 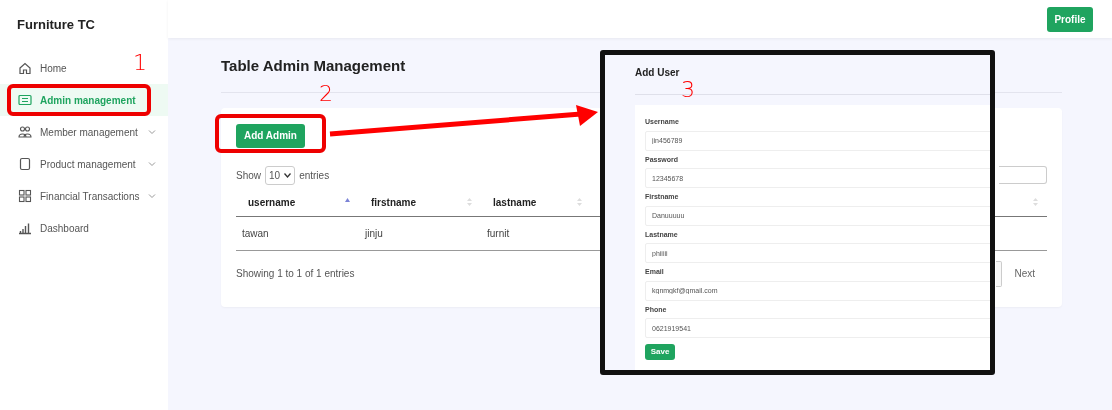 I want to click on modal-title: Add User, so click(x=658, y=73).